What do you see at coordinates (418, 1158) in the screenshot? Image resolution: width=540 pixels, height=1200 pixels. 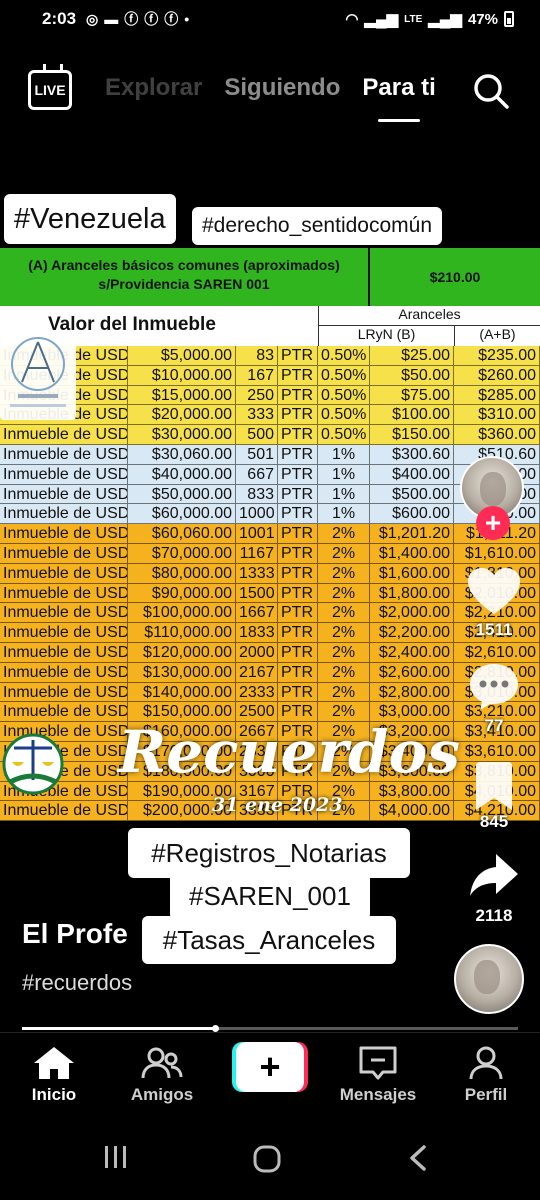 I see `back-icon` at bounding box center [418, 1158].